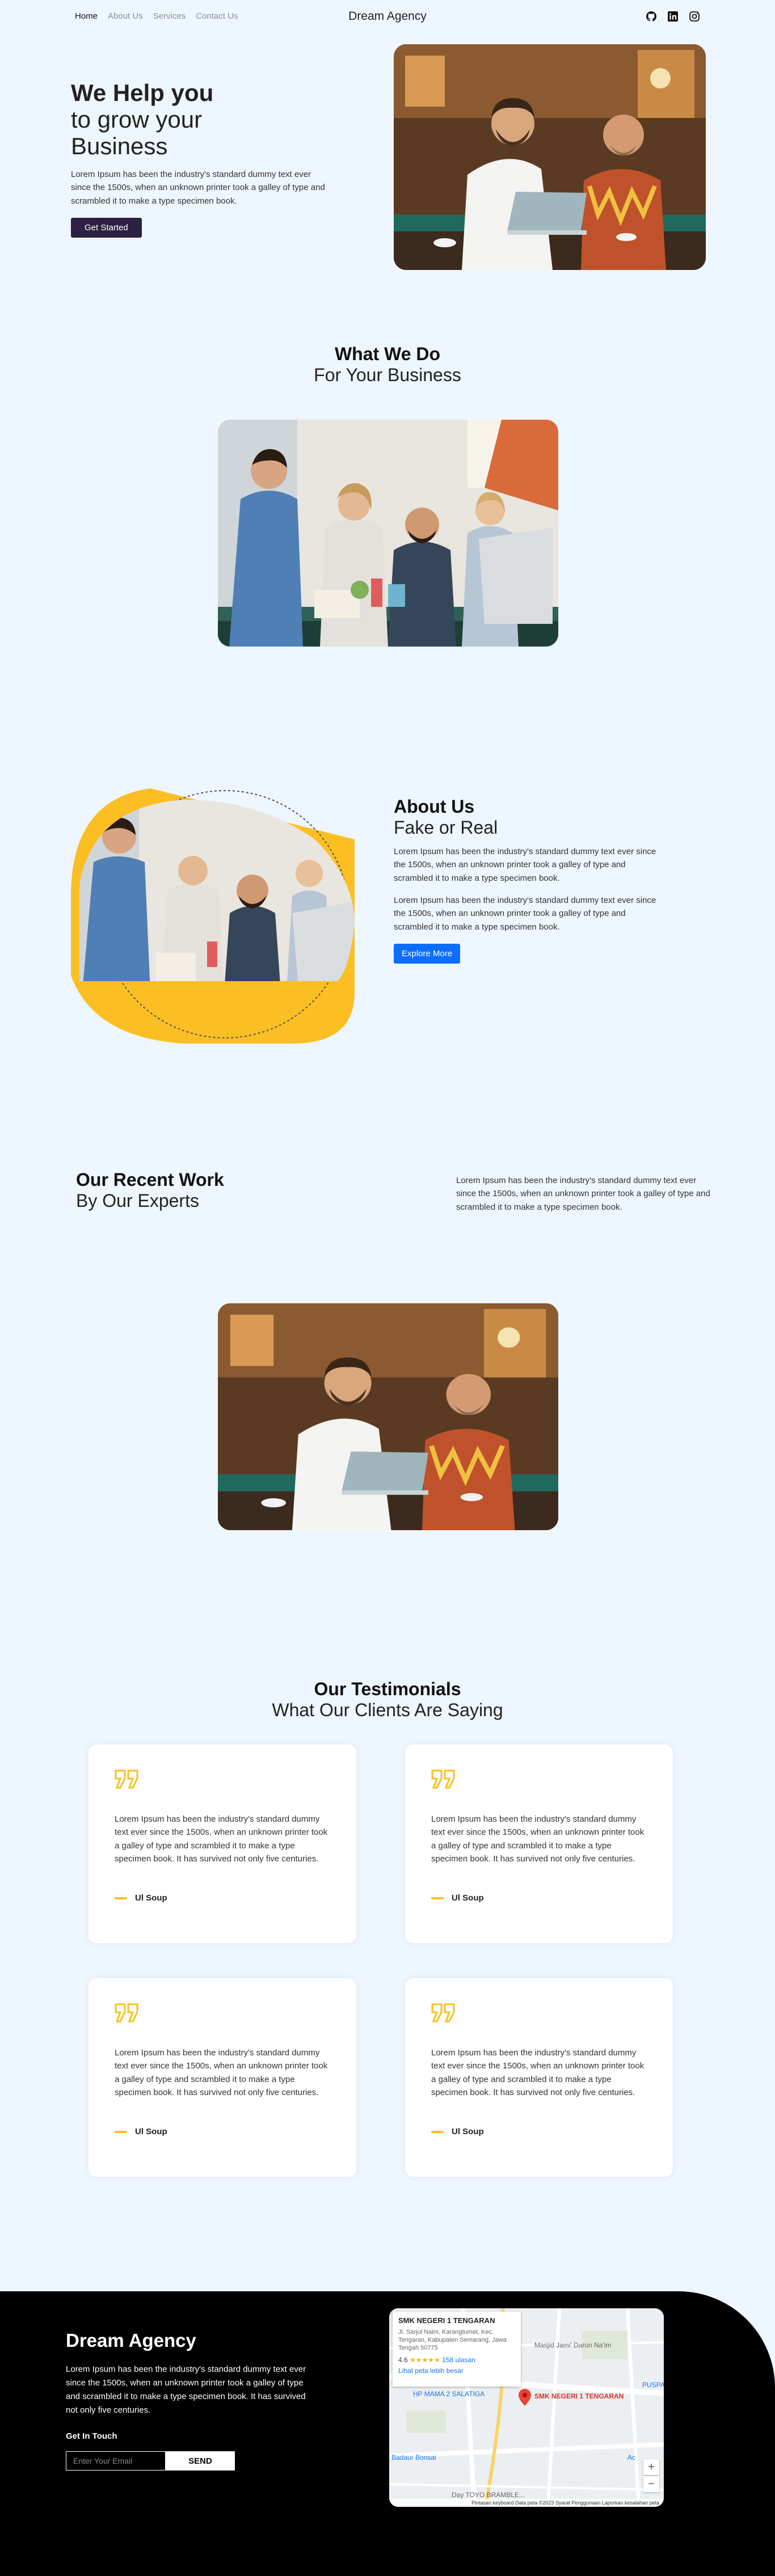  Describe the element at coordinates (446, 827) in the screenshot. I see `about-subtitle: Fake or Real` at that location.